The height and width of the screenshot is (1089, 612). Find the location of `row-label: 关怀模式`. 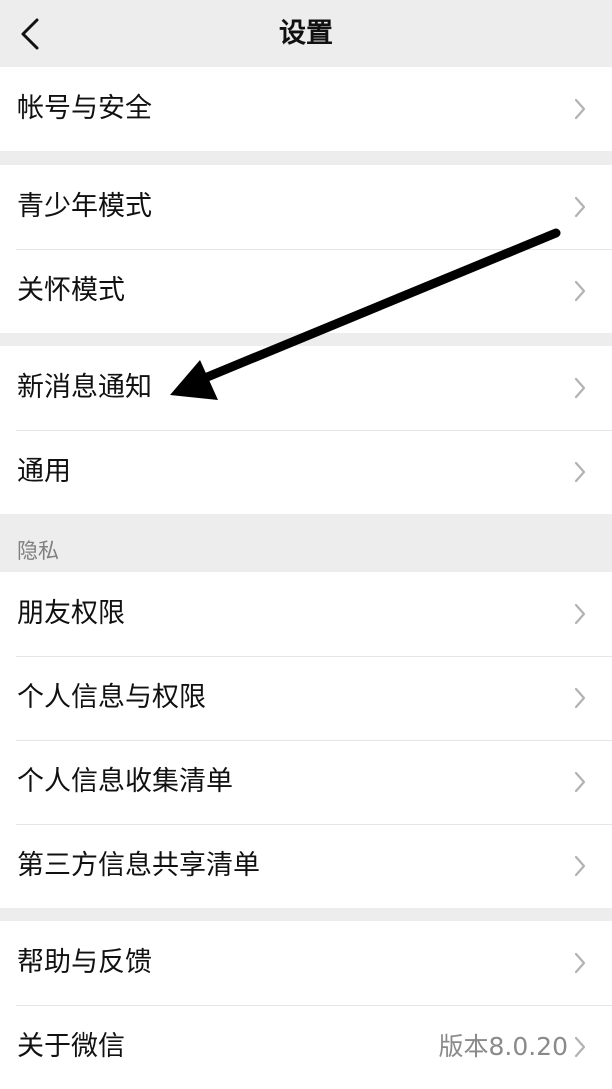

row-label: 关怀模式 is located at coordinates (71, 290).